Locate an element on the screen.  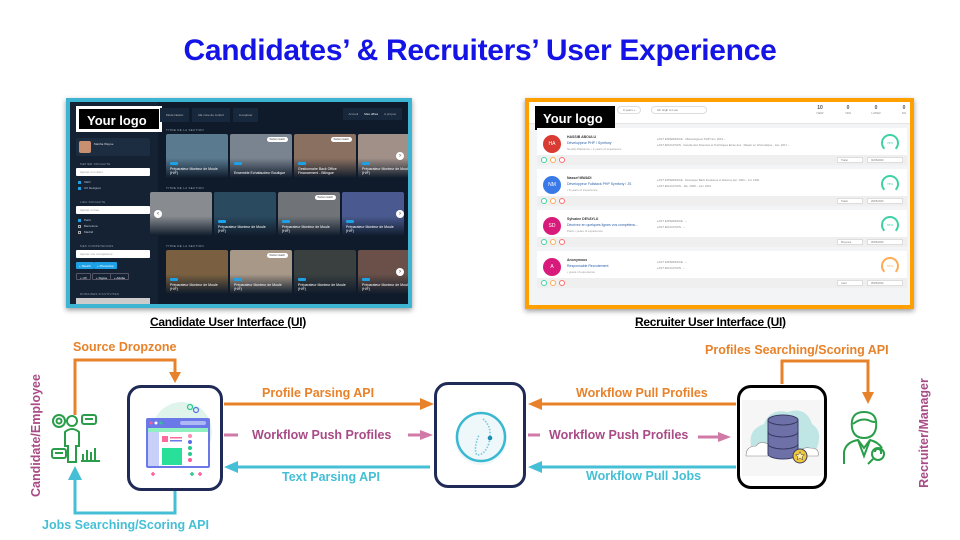
pull-profiles-label: Workflow Pull Profiles is located at coordinates (642, 393).